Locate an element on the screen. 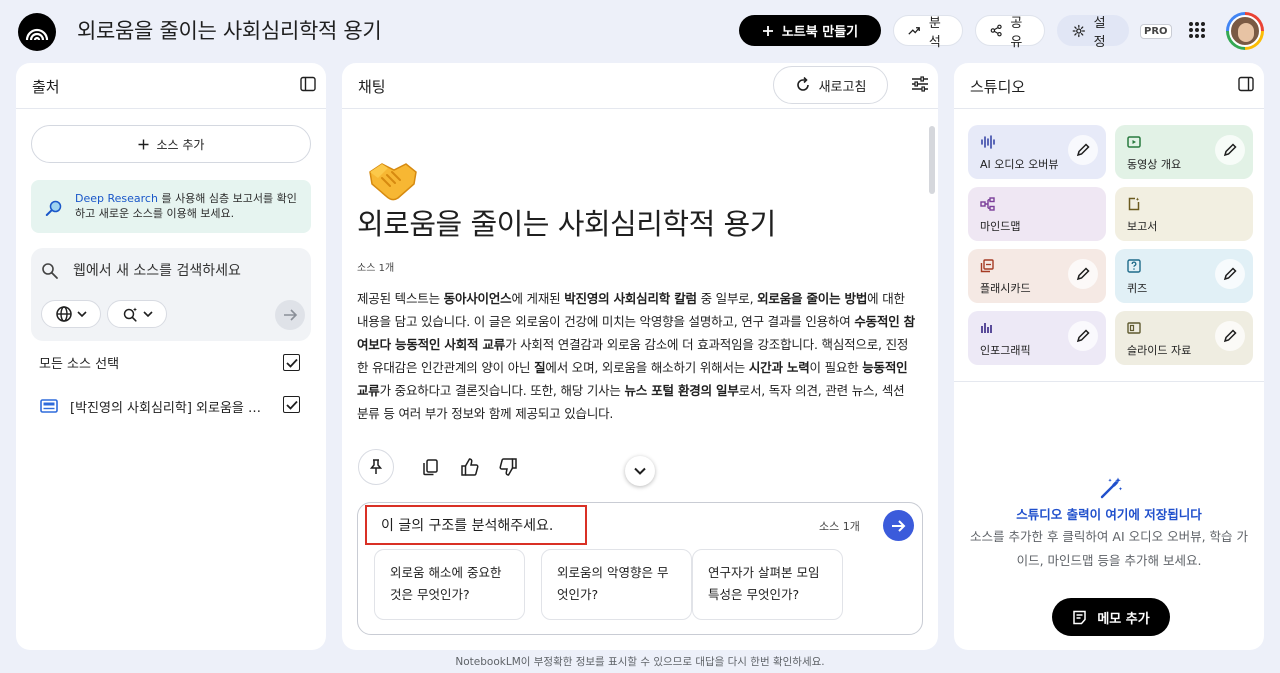 This screenshot has width=1280, height=673. arrow-right-icon is located at coordinates (899, 525).